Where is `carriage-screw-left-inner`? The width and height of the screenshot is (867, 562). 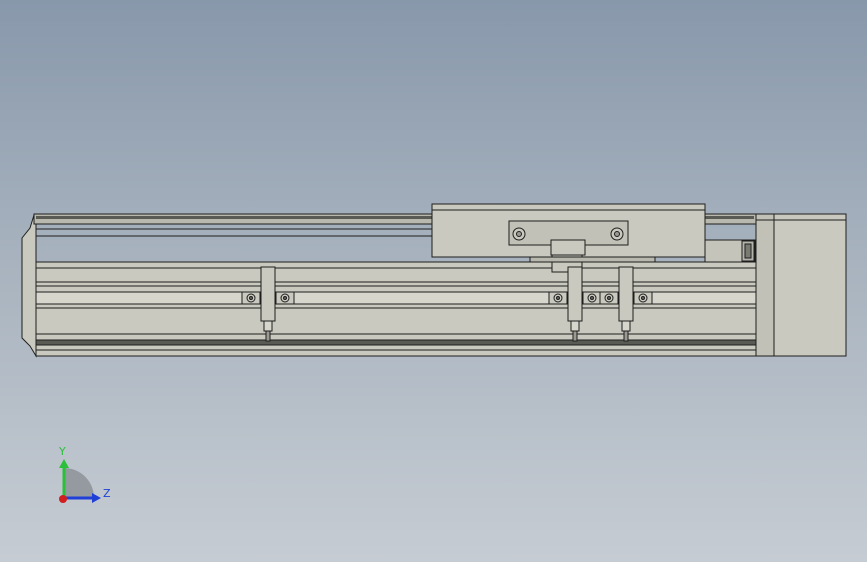
carriage-screw-left-inner is located at coordinates (519, 234).